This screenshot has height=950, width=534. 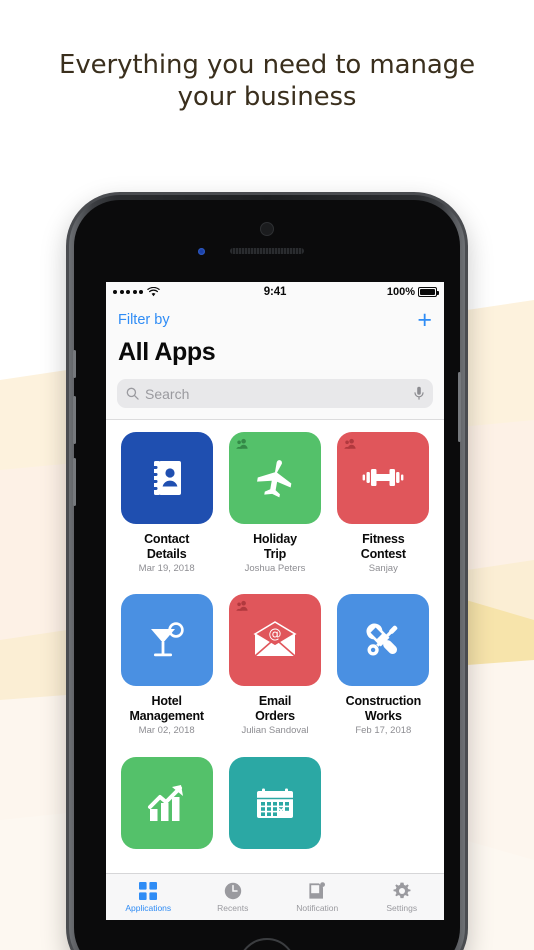 I want to click on app-tile-construction-works, so click(x=383, y=640).